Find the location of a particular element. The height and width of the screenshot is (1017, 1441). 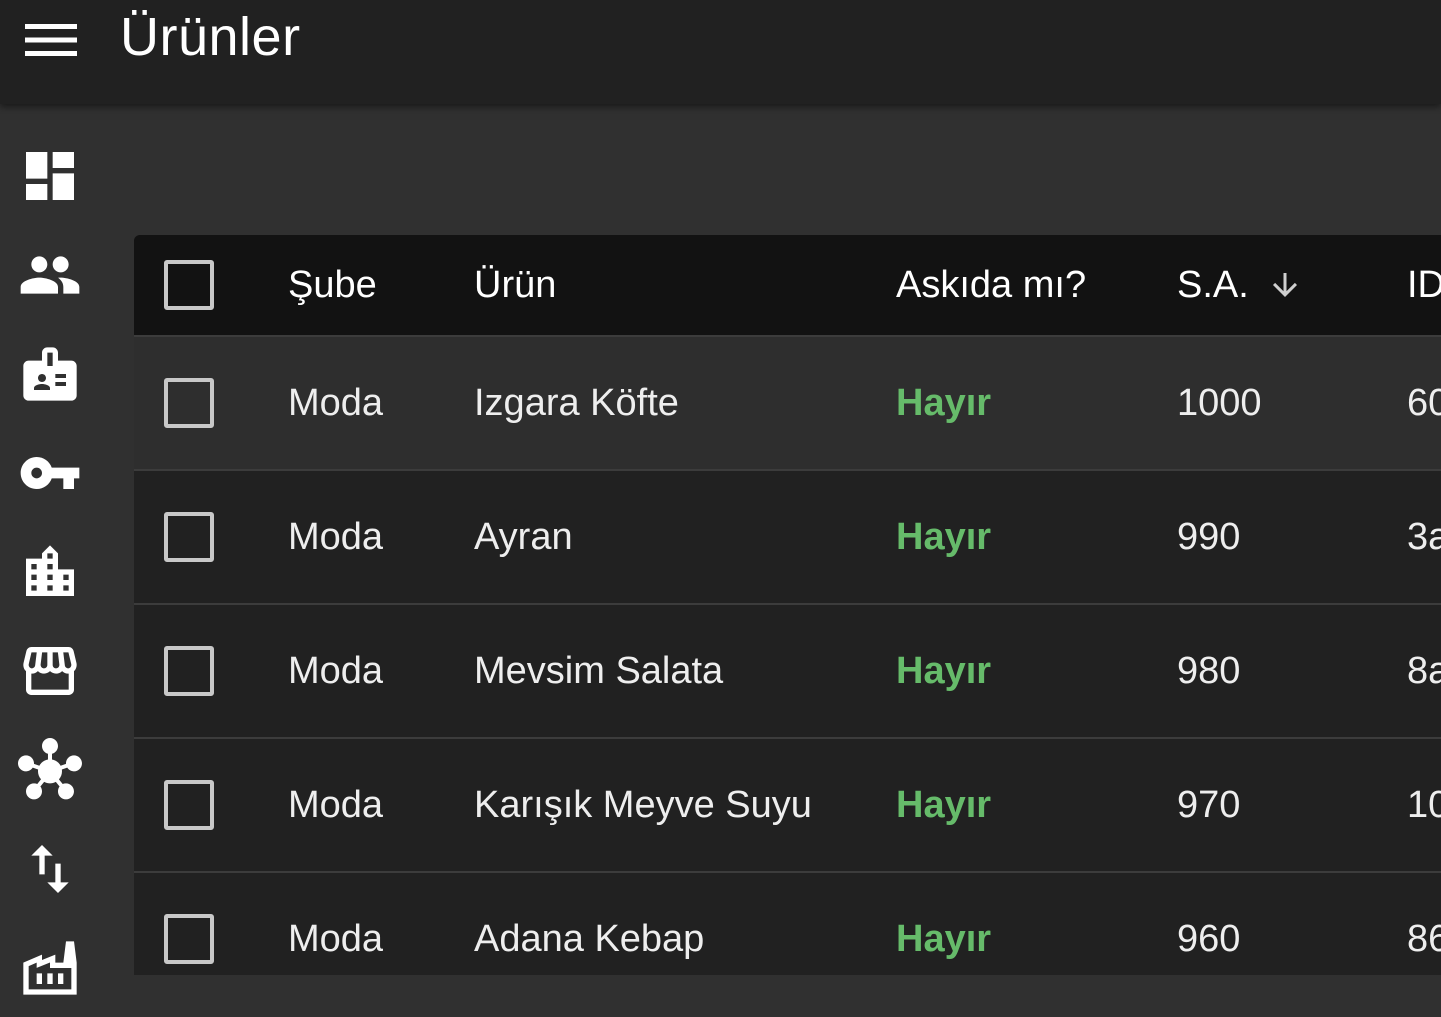

sidebar-item-users is located at coordinates (50, 274).